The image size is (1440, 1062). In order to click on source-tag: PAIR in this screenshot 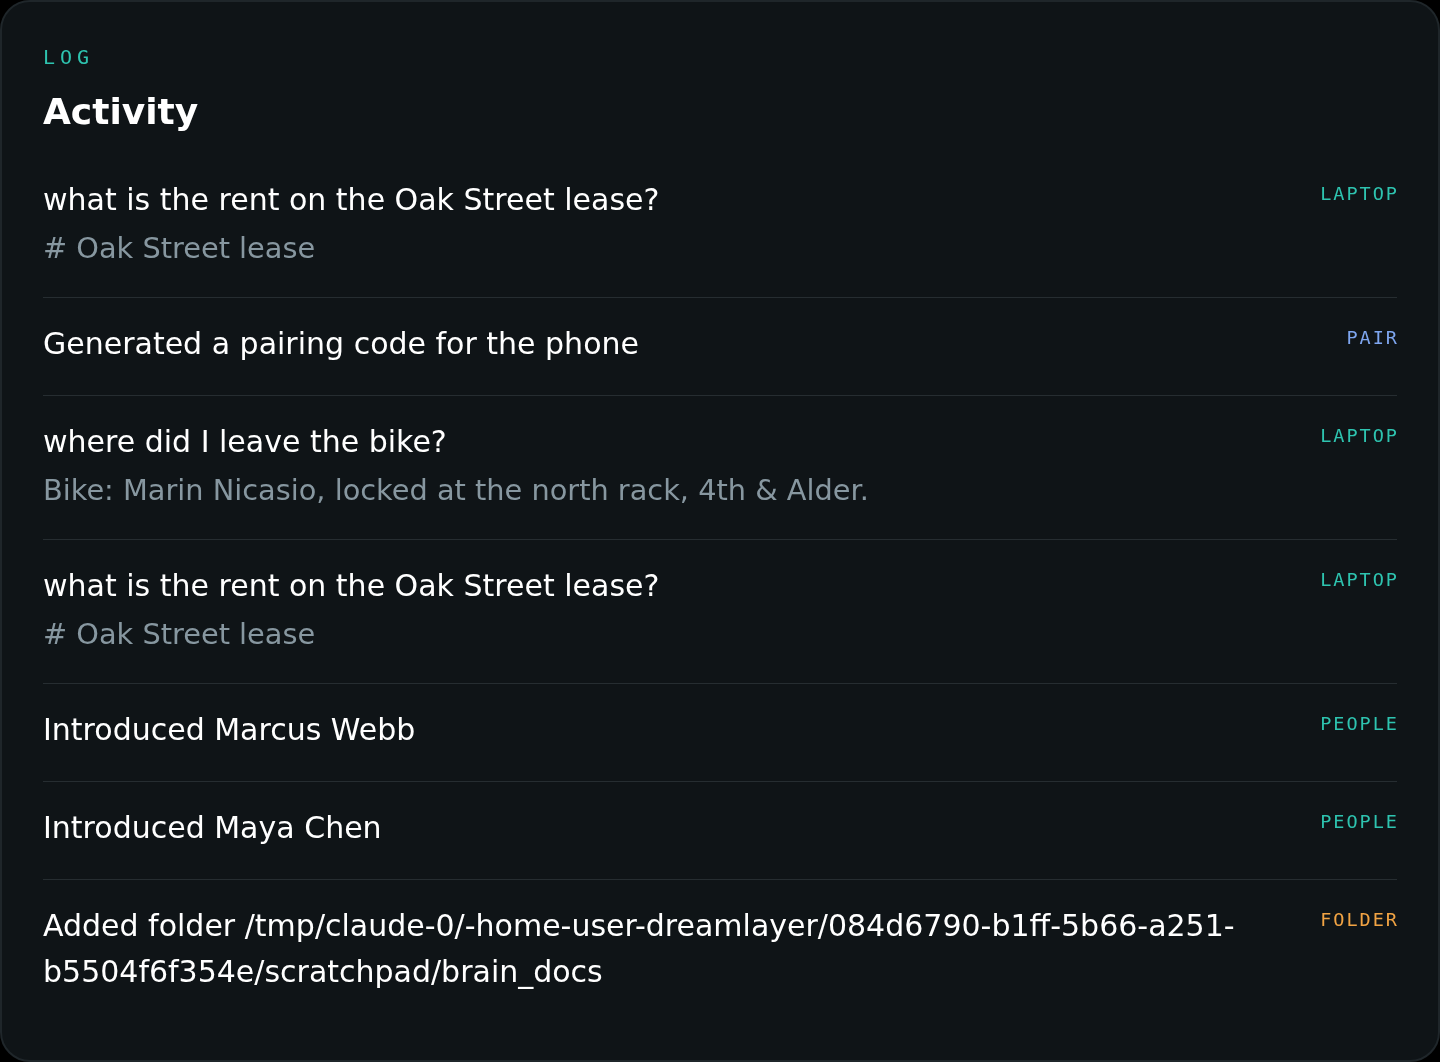, I will do `click(1372, 338)`.